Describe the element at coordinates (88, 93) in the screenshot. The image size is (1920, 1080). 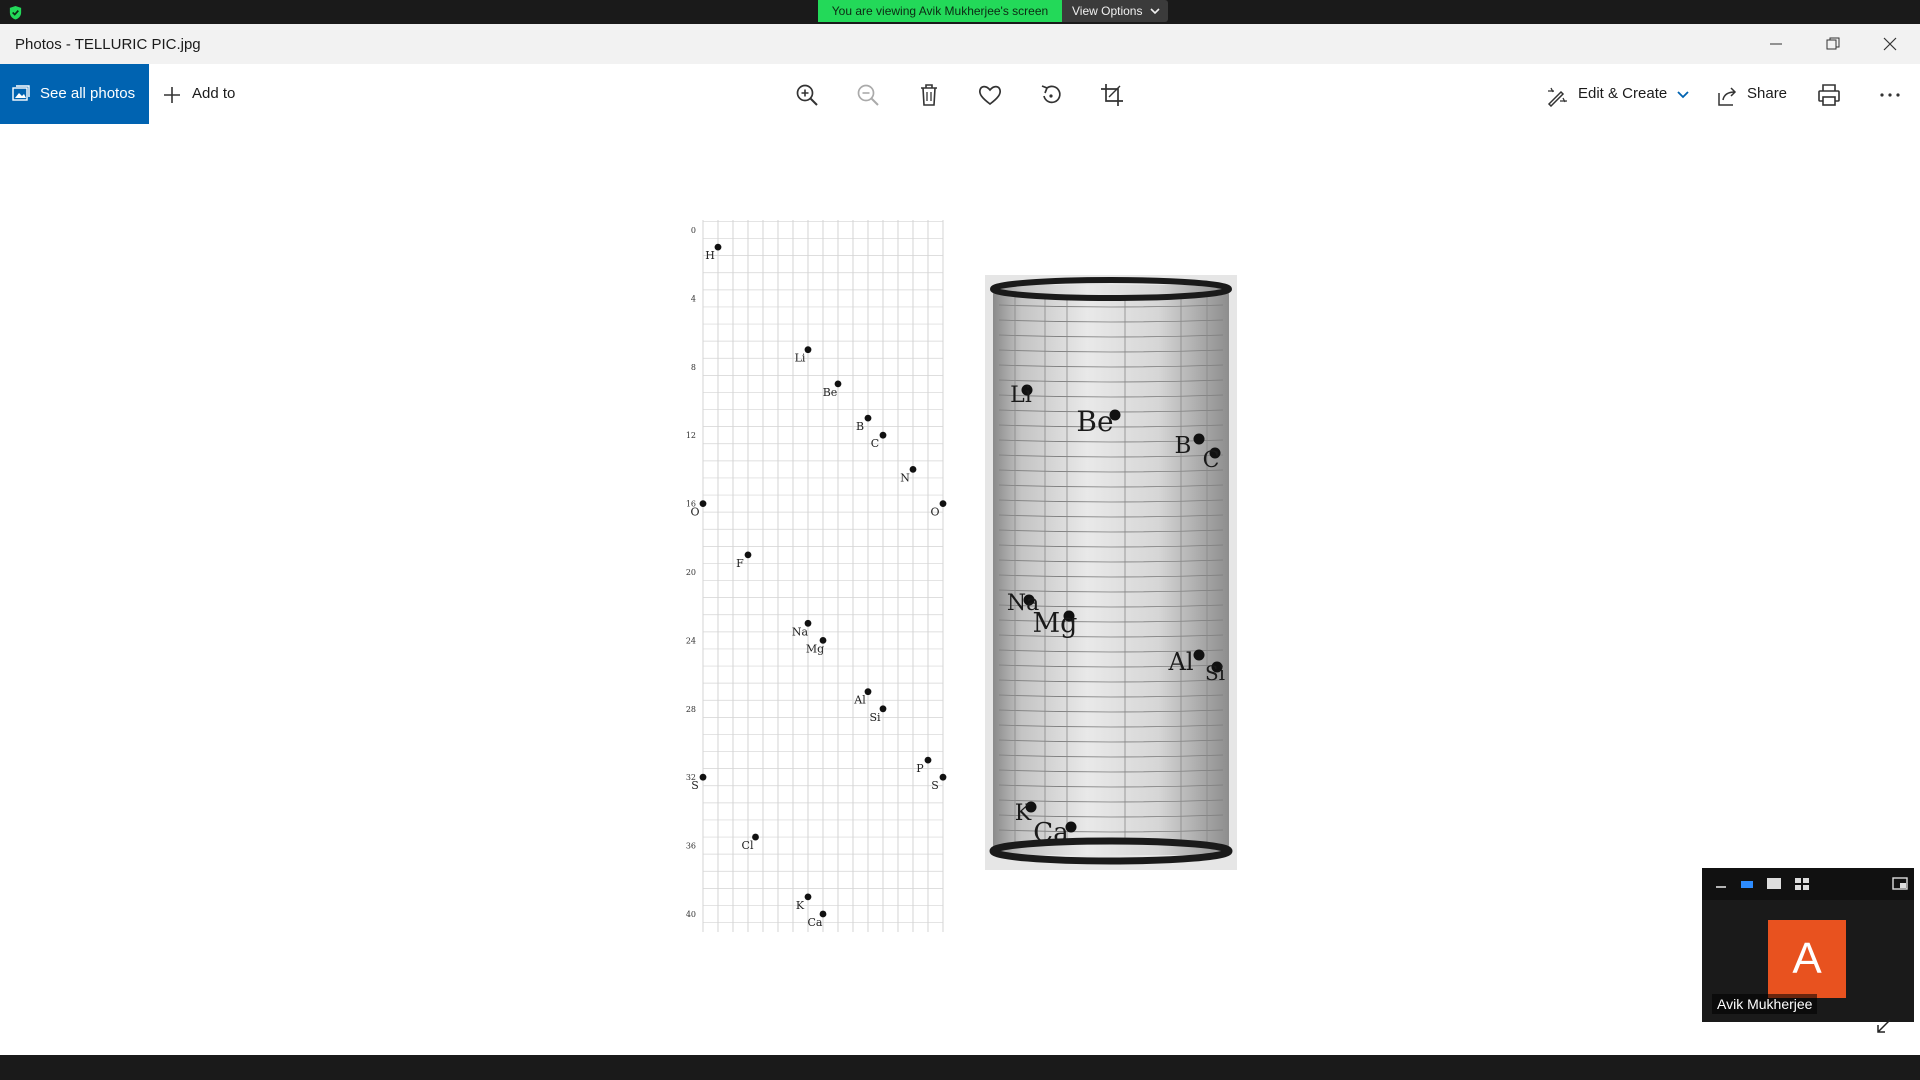
I see `see-all-photos-label: See all photos` at that location.